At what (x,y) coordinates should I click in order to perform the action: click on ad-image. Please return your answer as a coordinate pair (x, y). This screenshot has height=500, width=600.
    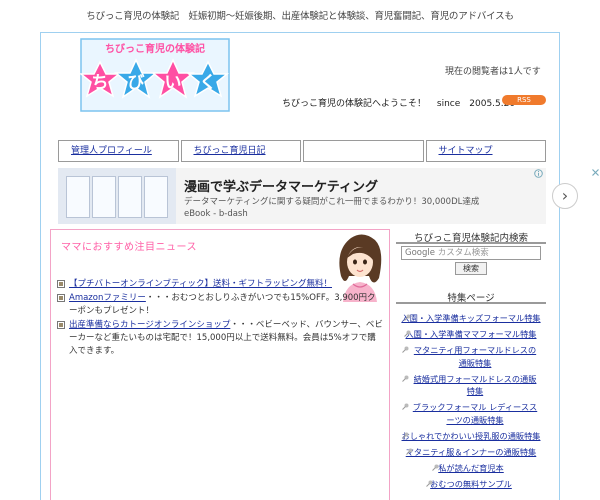
    Looking at the image, I should click on (117, 196).